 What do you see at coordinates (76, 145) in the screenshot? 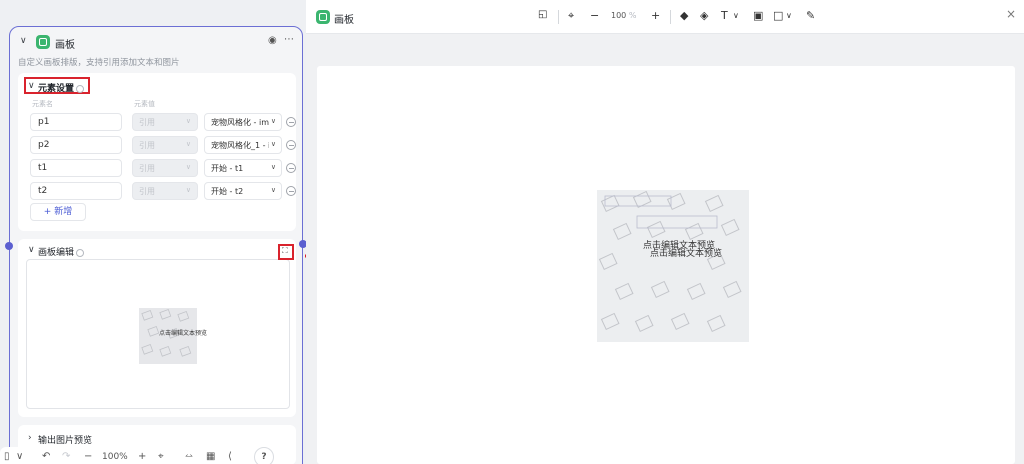
I see `element-name-input: p2` at bounding box center [76, 145].